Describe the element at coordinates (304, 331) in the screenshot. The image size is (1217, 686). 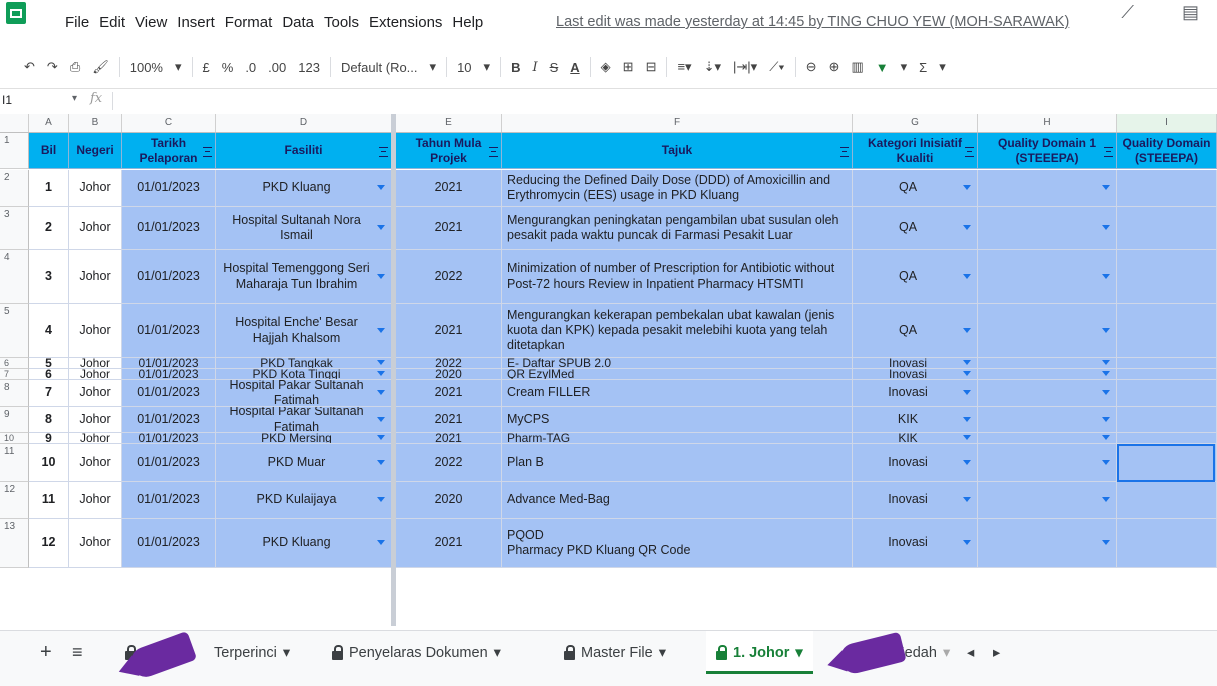
I see `cell-fasiliti: Hospital Enche' Besar Hajjah Khalsom` at that location.